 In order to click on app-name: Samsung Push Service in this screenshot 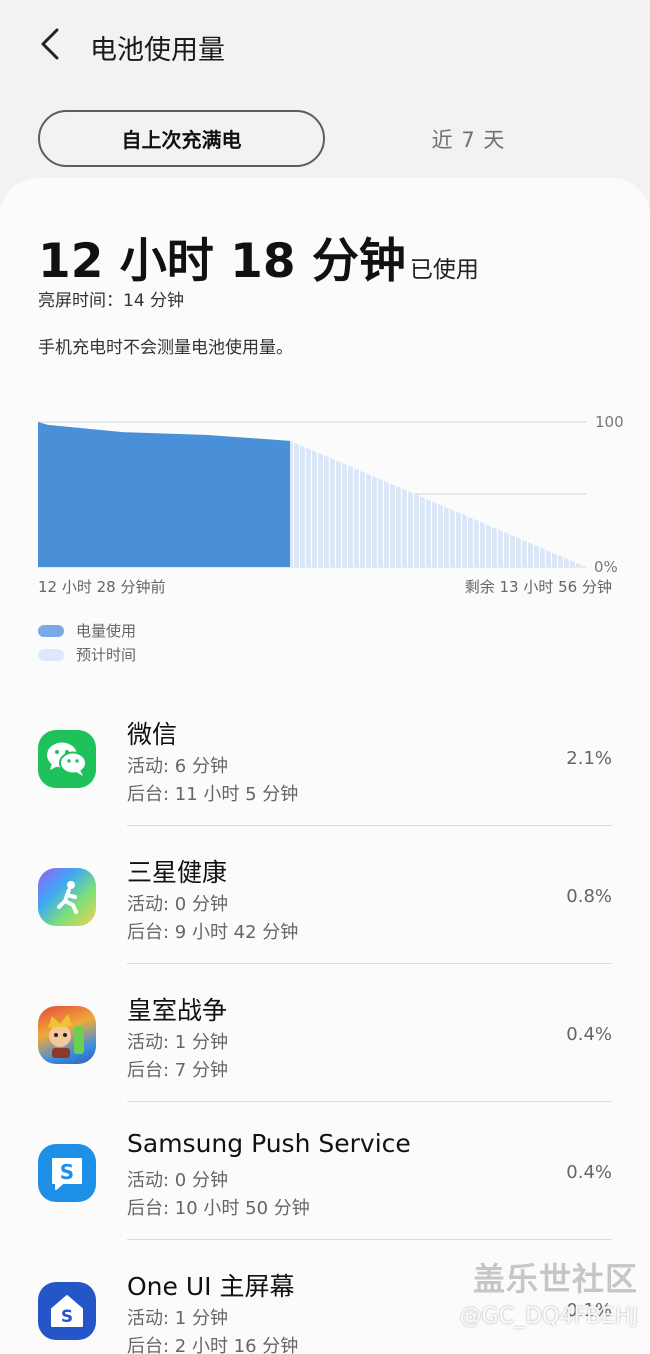, I will do `click(269, 1143)`.